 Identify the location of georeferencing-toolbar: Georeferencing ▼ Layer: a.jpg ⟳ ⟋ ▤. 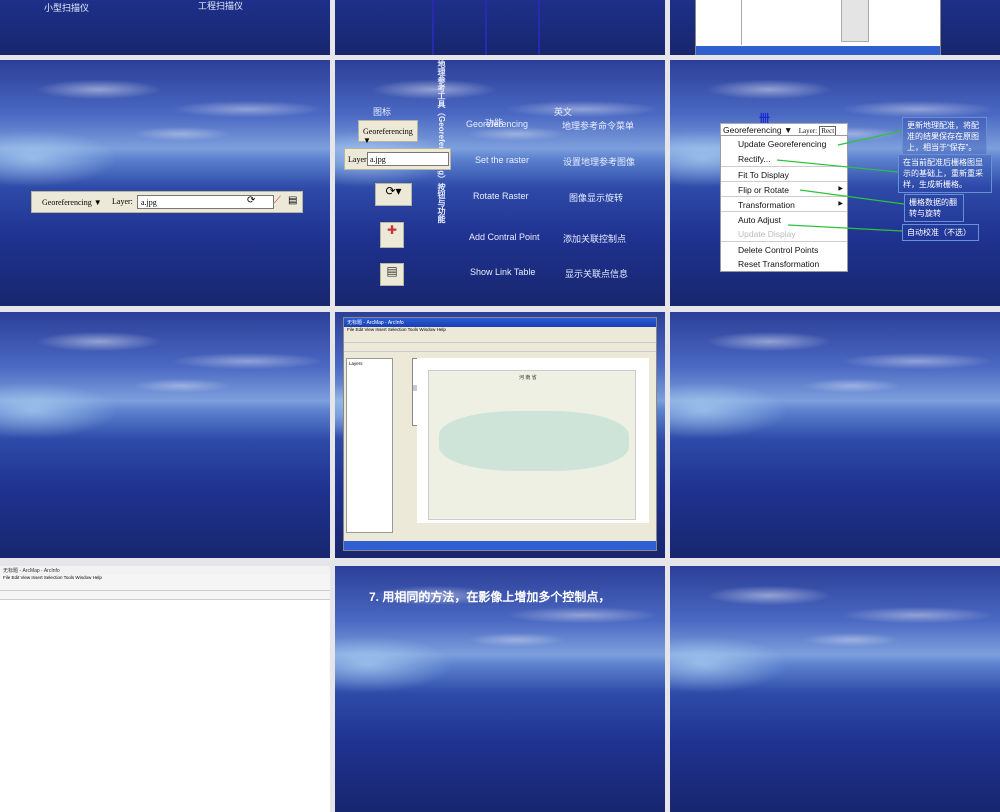
(167, 202).